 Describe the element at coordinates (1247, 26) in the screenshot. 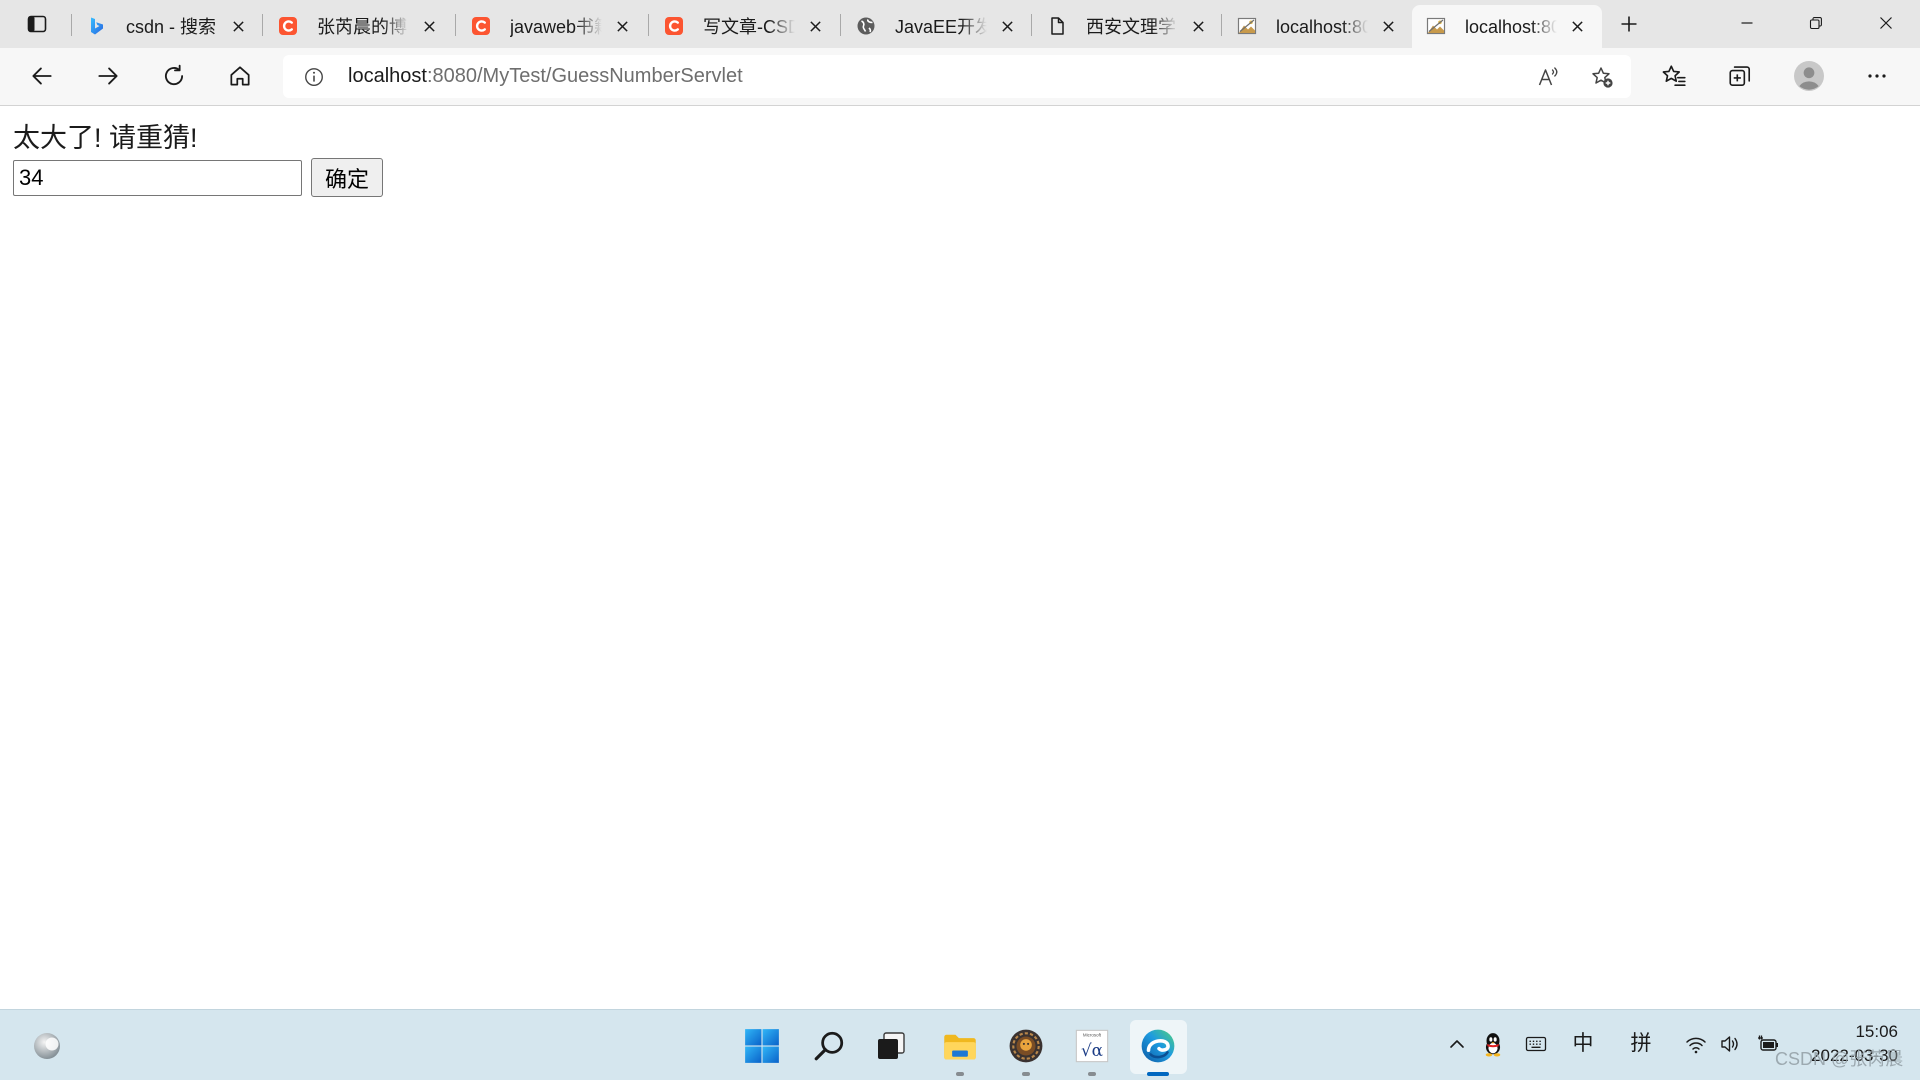

I see `broken-image-icon` at that location.